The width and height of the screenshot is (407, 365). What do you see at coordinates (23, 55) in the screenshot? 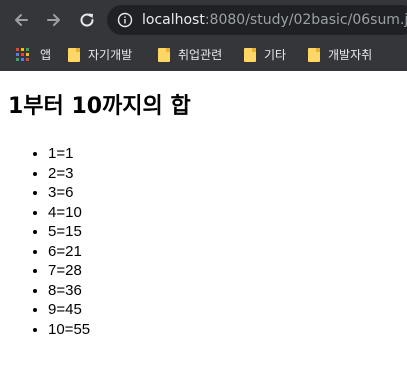
I see `apps-grid-icon` at bounding box center [23, 55].